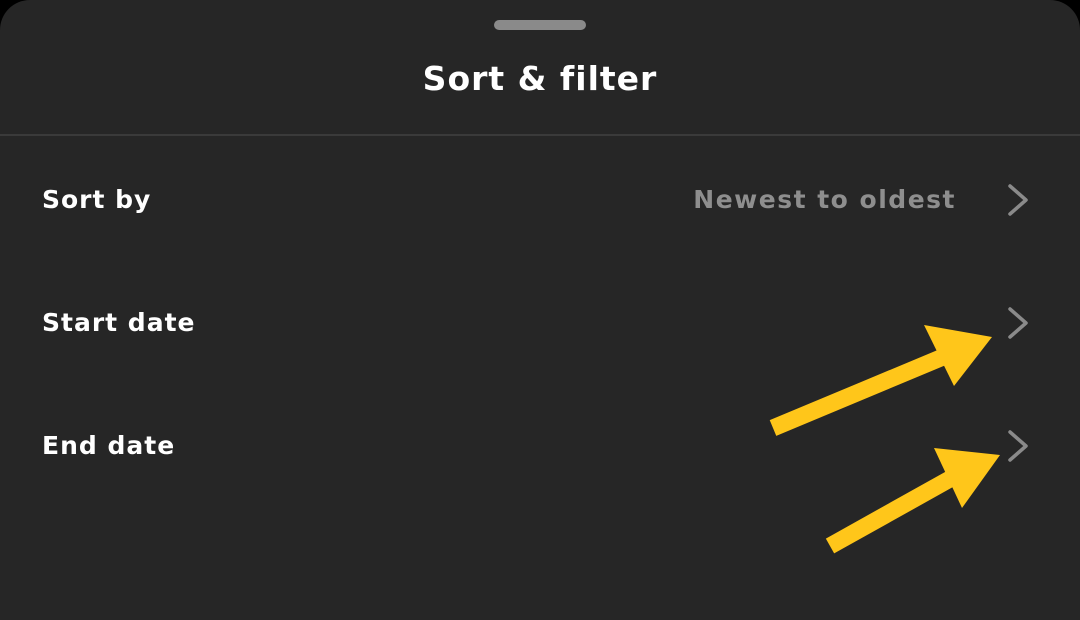  Describe the element at coordinates (109, 445) in the screenshot. I see `end-date-label: End date` at that location.